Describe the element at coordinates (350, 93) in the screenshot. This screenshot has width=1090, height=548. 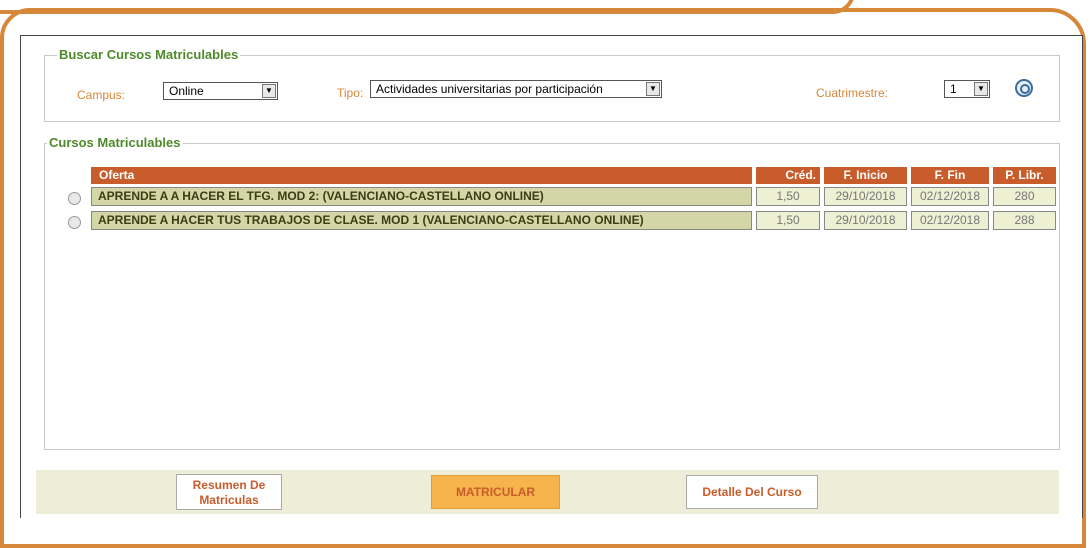
I see `tipo-label: Tipo:` at that location.